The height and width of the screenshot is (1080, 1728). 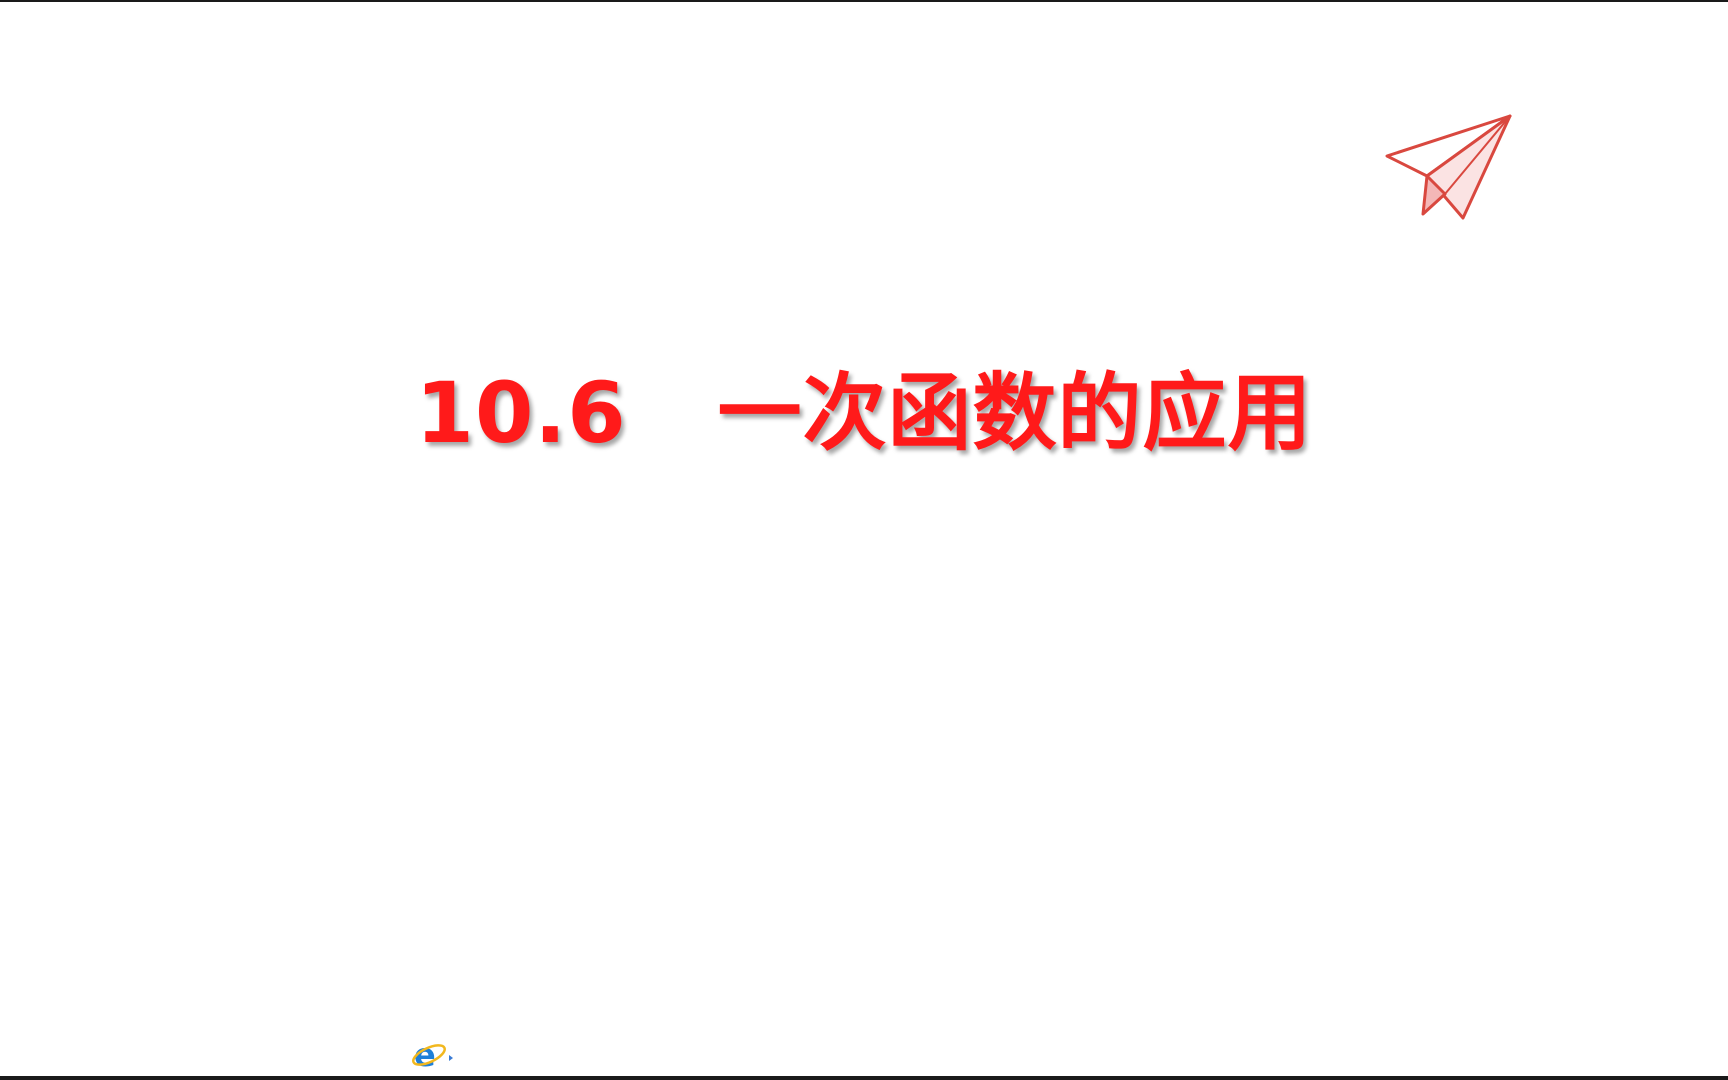 What do you see at coordinates (864, 413) in the screenshot?
I see `slide-title: 10.6 一次函数的应用` at bounding box center [864, 413].